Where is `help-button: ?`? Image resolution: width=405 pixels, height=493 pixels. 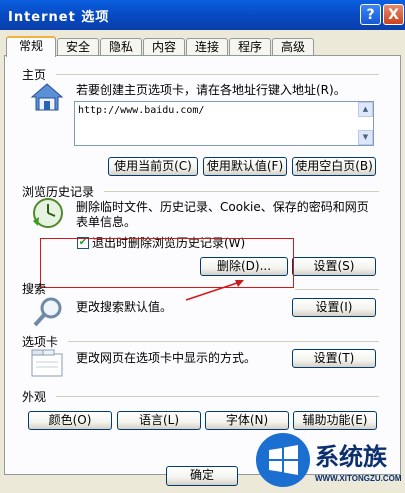 help-button: ? is located at coordinates (370, 14).